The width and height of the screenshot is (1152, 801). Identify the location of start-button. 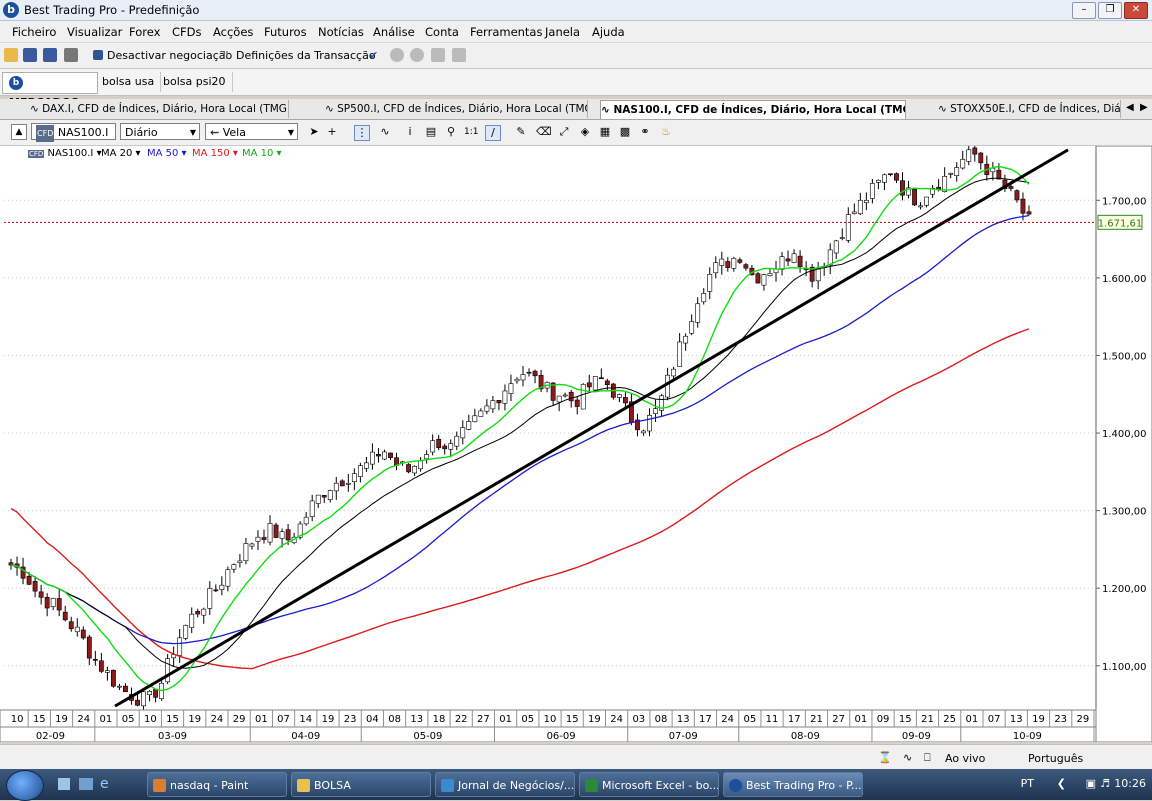
(25, 785).